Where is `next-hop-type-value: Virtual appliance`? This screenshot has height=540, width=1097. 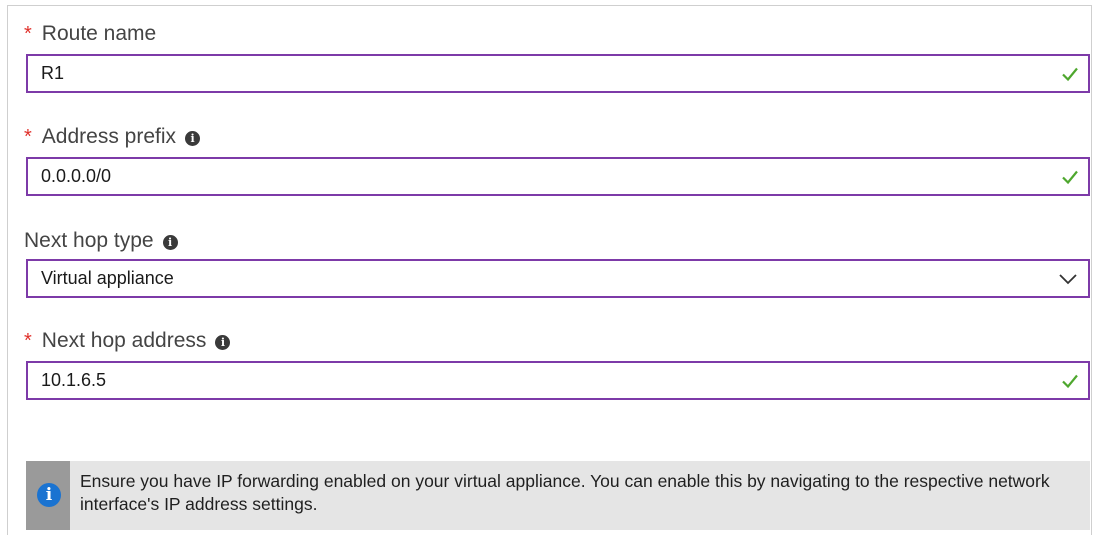
next-hop-type-value: Virtual appliance is located at coordinates (107, 278).